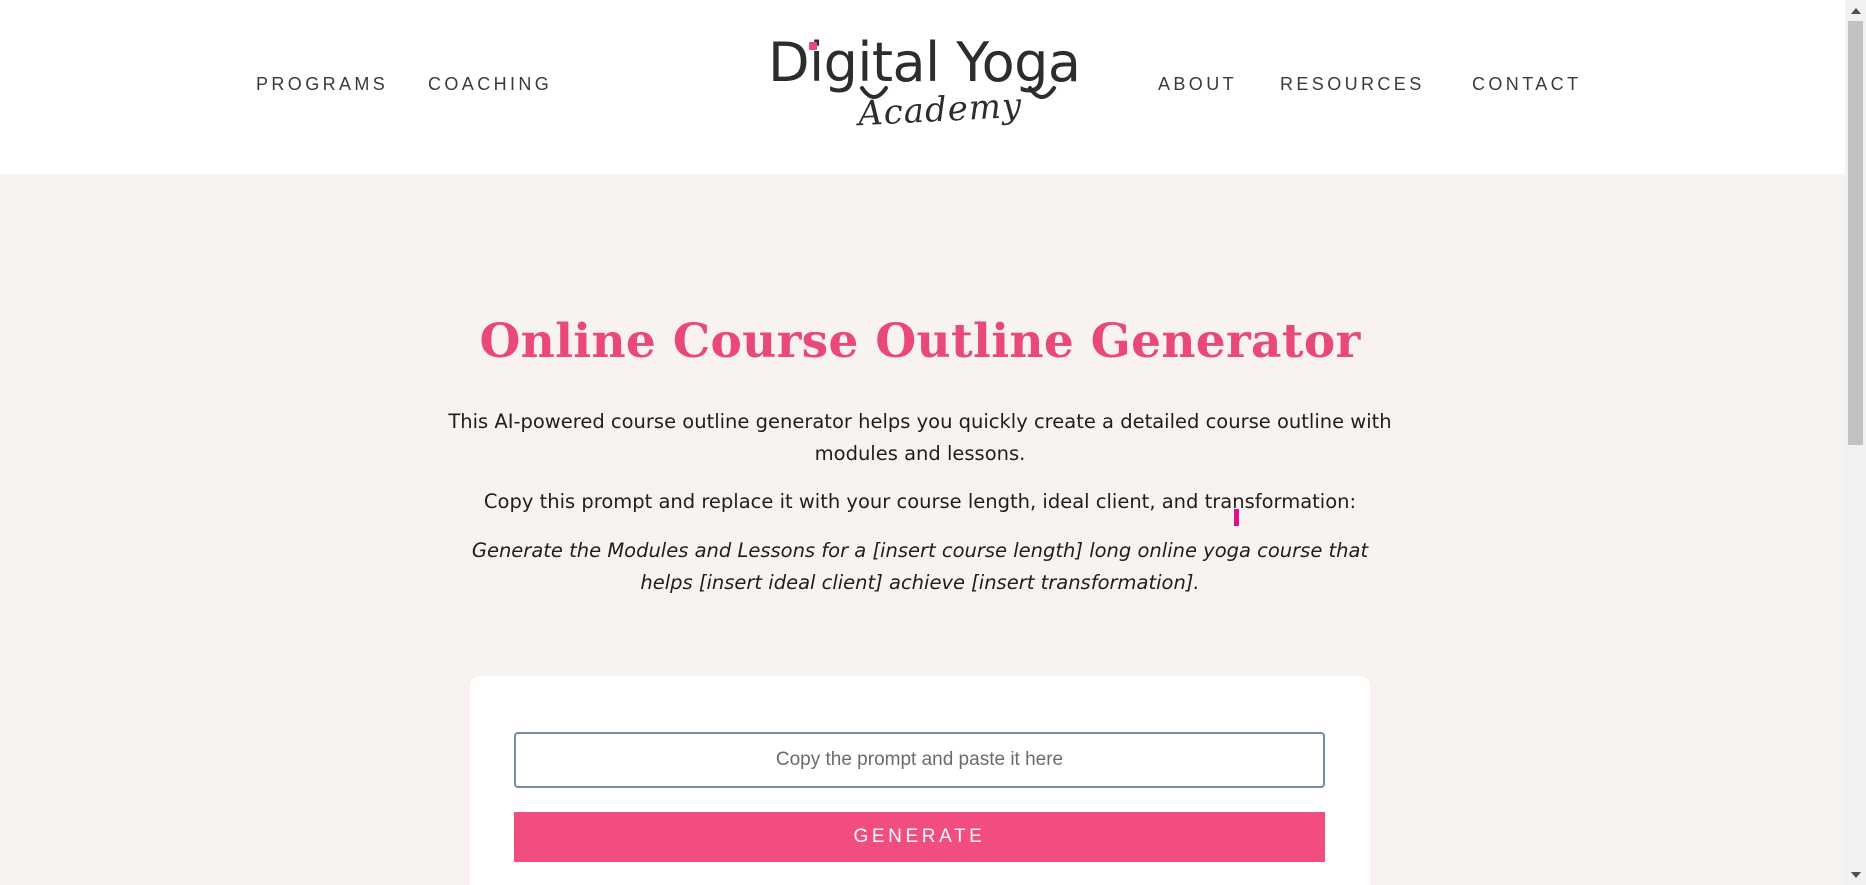  Describe the element at coordinates (490, 84) in the screenshot. I see `nav-coaching: COACHING` at that location.